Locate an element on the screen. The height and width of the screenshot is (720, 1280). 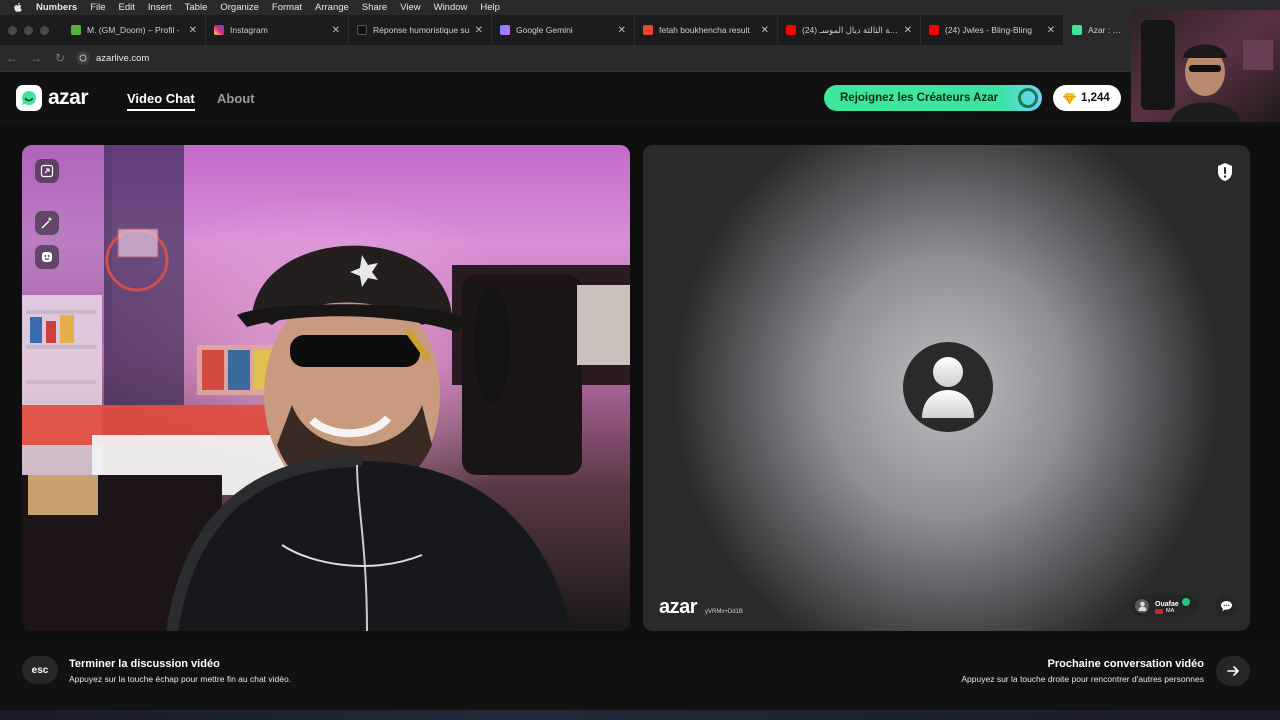
next-chat-arrow-button is located at coordinates (1233, 671).